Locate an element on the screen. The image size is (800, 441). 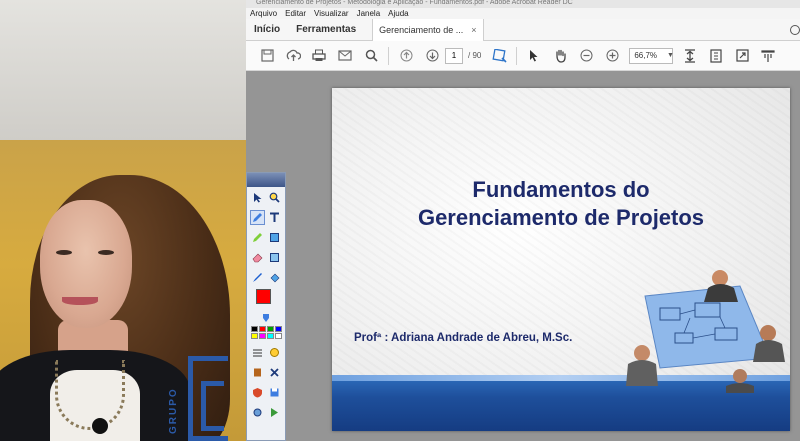
search-icon is located at coordinates (371, 56).